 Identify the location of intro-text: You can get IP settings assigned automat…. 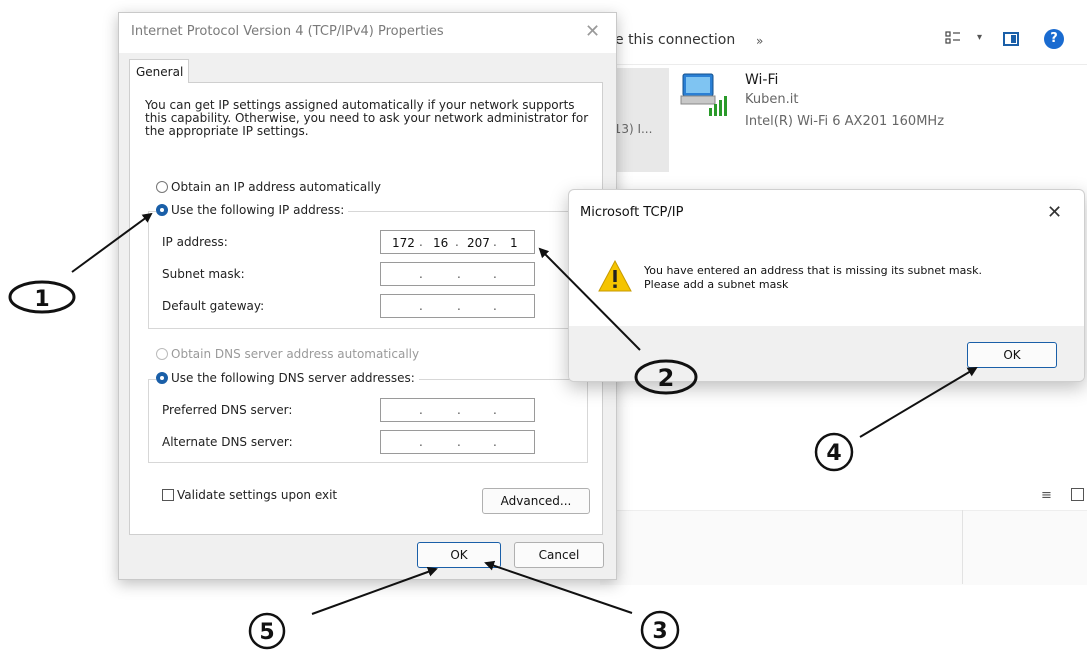
(367, 118).